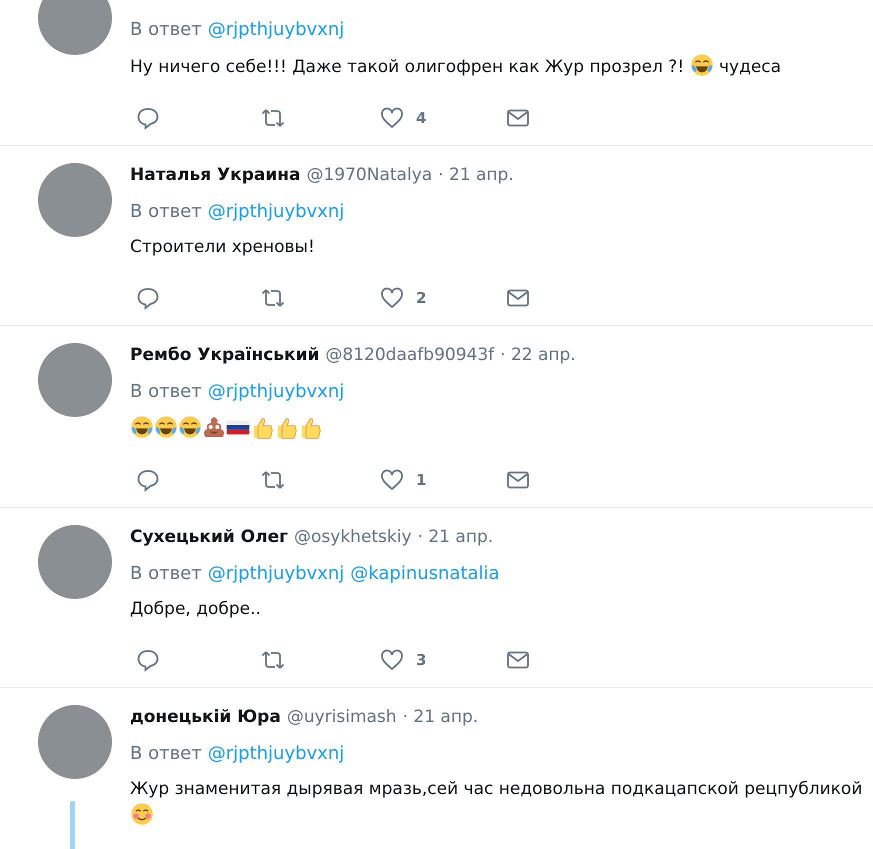  I want to click on tweet-text: чудеса, so click(750, 67).